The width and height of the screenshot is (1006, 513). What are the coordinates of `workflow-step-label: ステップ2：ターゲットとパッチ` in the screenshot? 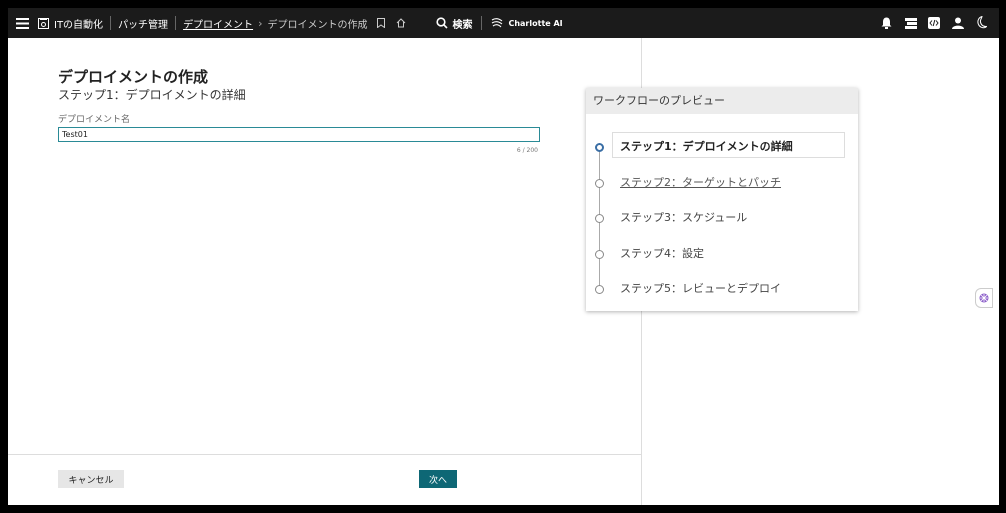 It's located at (700, 182).